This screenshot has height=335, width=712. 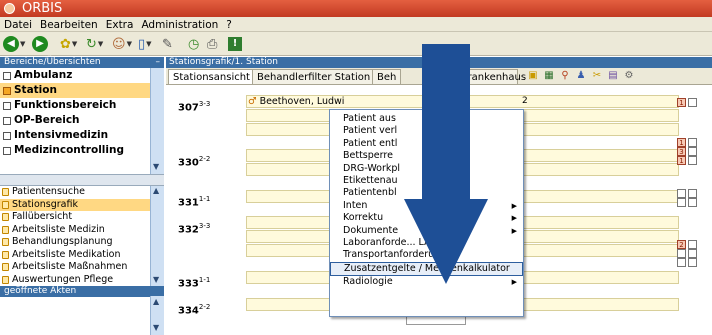 I want to click on refresh-icon: ↻, so click(x=91, y=44).